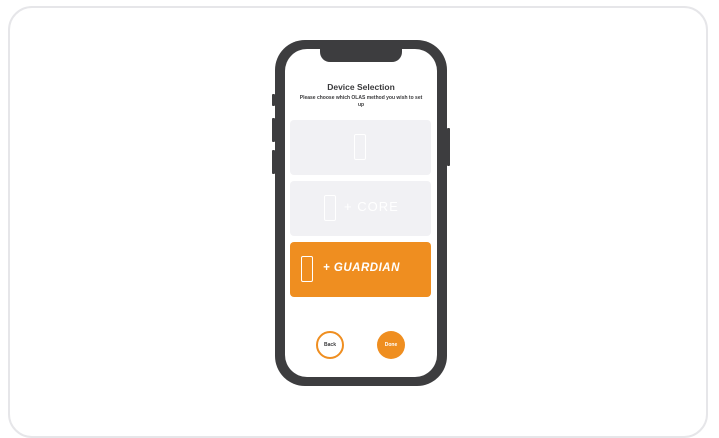 This screenshot has width=719, height=438. What do you see at coordinates (273, 162) in the screenshot?
I see `volume-down-button` at bounding box center [273, 162].